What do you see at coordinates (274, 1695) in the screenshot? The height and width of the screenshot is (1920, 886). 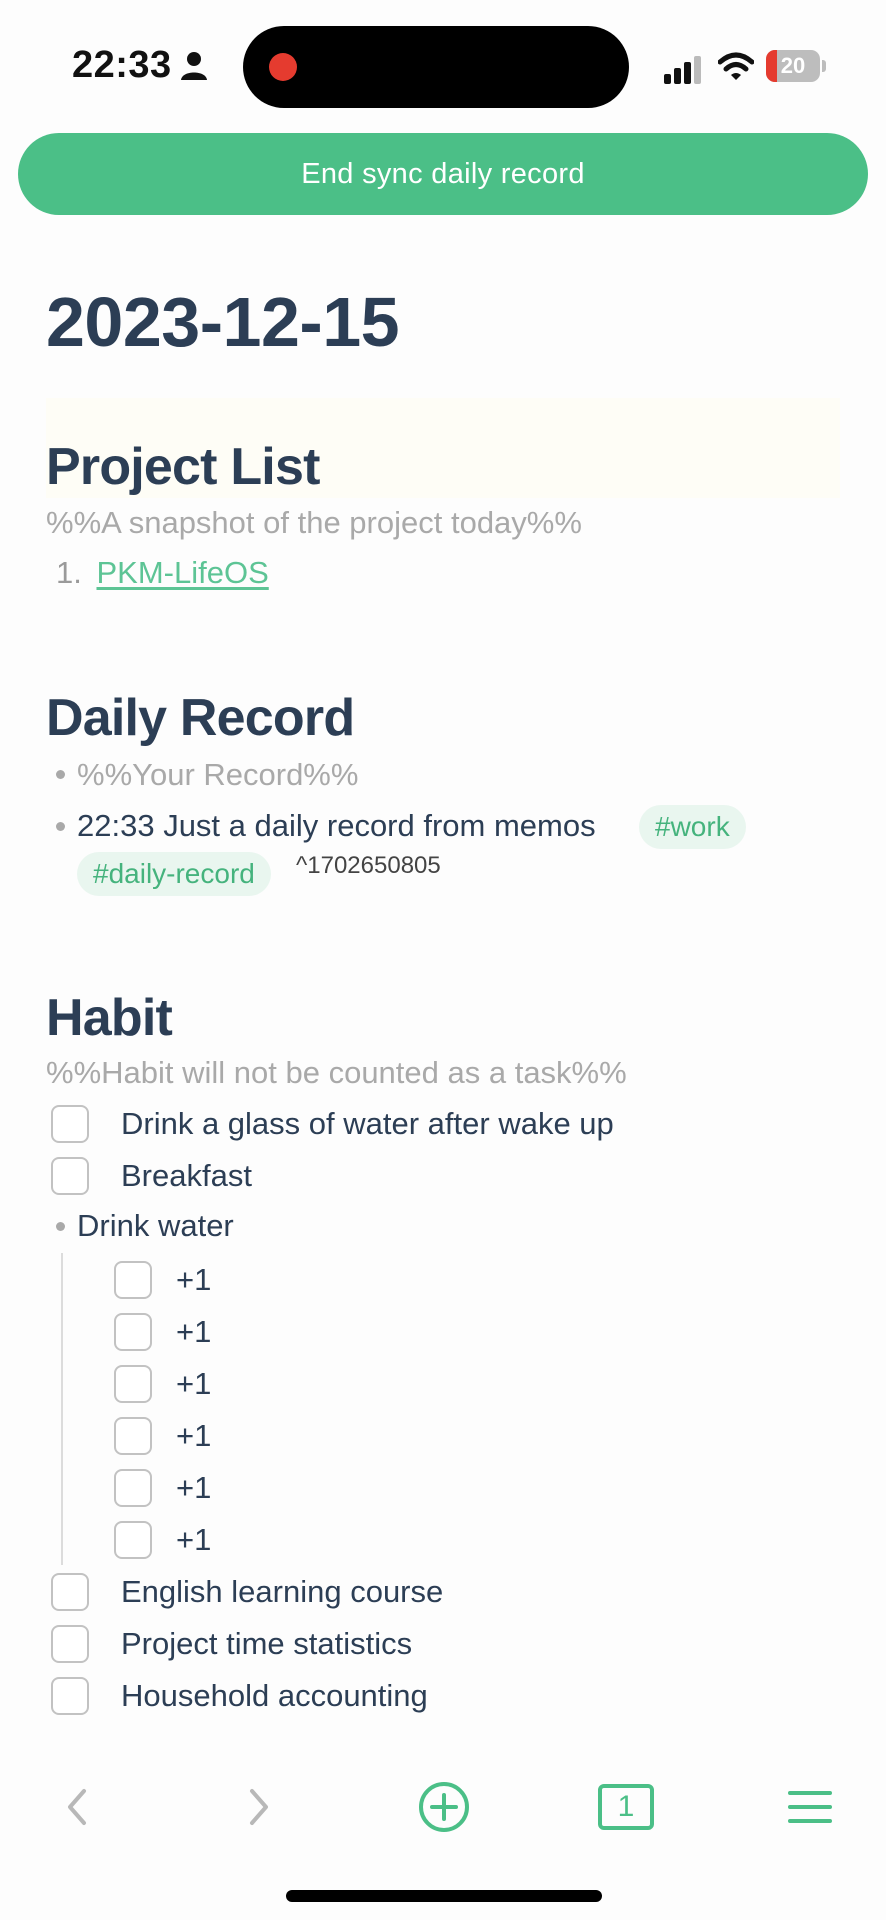 I see `task-label: Household accounting` at bounding box center [274, 1695].